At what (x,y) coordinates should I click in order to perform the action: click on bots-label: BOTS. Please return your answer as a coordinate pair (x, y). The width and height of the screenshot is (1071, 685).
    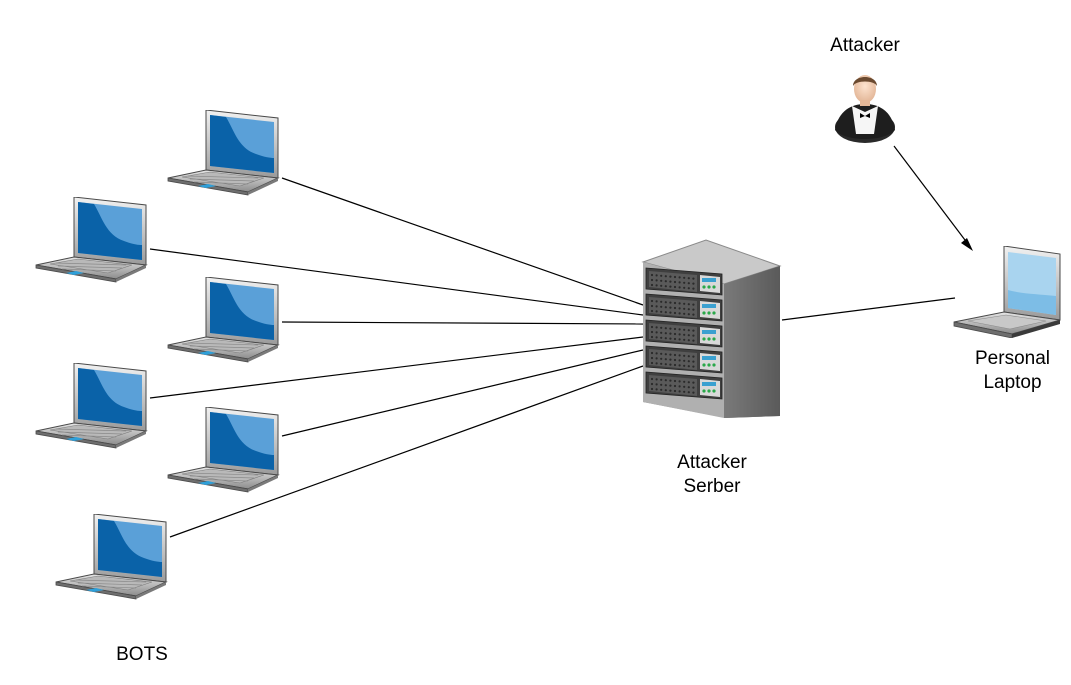
    Looking at the image, I should click on (142, 655).